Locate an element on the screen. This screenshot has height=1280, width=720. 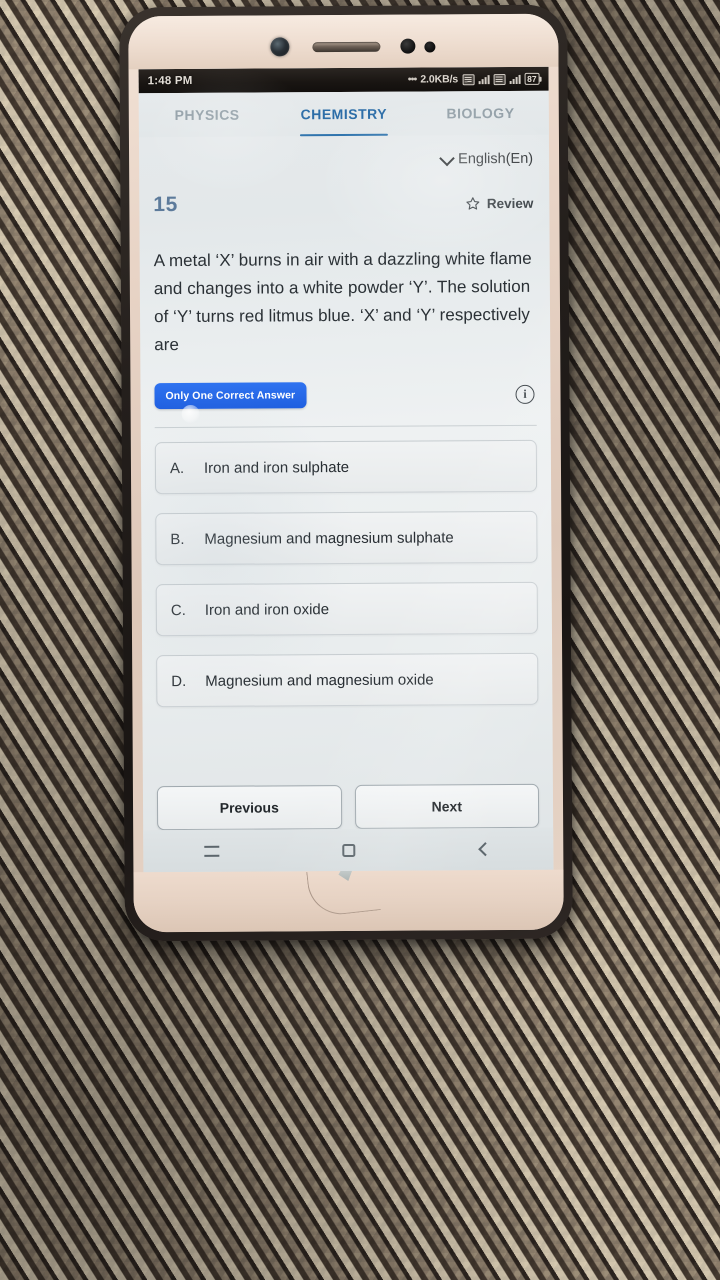
tab-physics: PHYSICS is located at coordinates (207, 114).